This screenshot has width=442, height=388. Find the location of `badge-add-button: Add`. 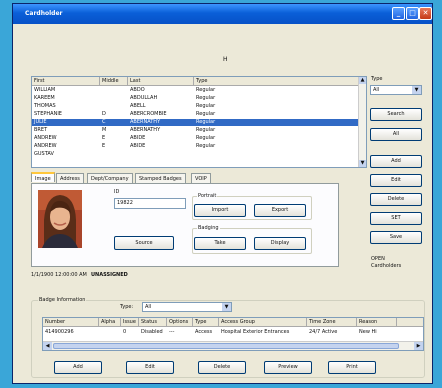

badge-add-button: Add is located at coordinates (78, 367).